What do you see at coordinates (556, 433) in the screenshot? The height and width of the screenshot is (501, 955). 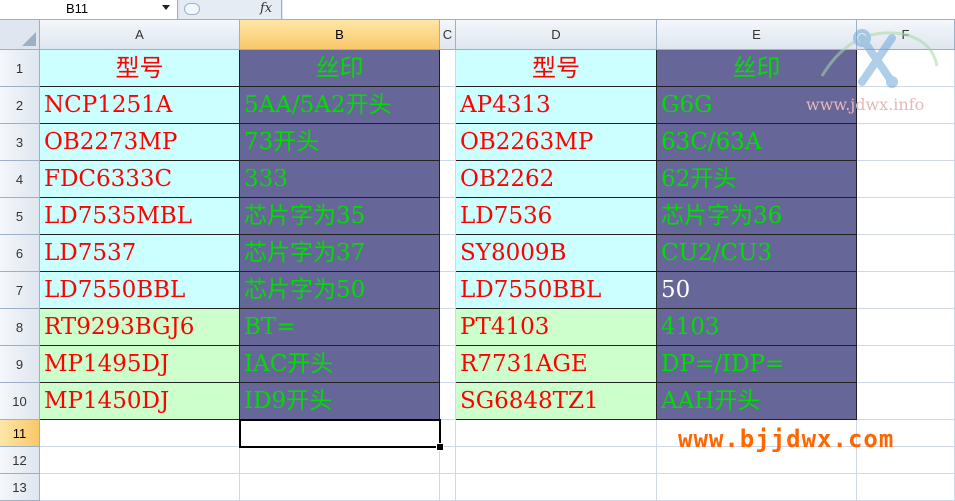 I see `cell-d11` at bounding box center [556, 433].